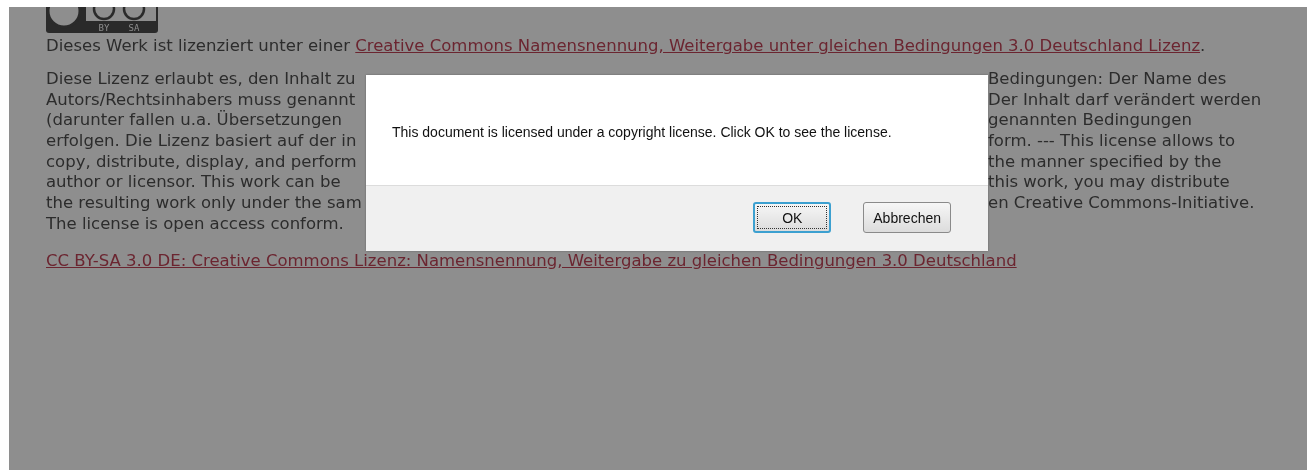 Image resolution: width=1307 pixels, height=470 pixels. Describe the element at coordinates (907, 217) in the screenshot. I see `cancel-button: Abbrechen` at that location.